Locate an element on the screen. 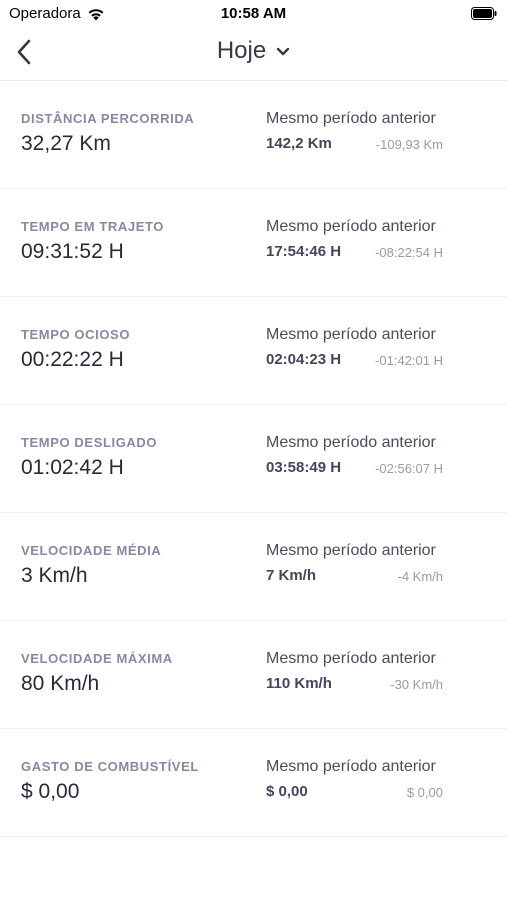 Image resolution: width=507 pixels, height=900 pixels. compare-value: 03:58:49 H is located at coordinates (304, 467).